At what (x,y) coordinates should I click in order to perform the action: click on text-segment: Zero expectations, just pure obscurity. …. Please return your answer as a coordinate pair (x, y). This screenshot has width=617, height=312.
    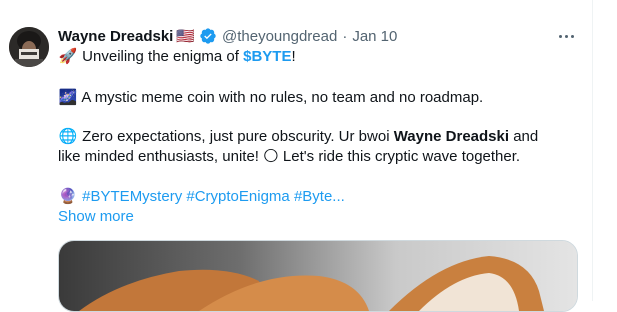
    Looking at the image, I should click on (238, 136).